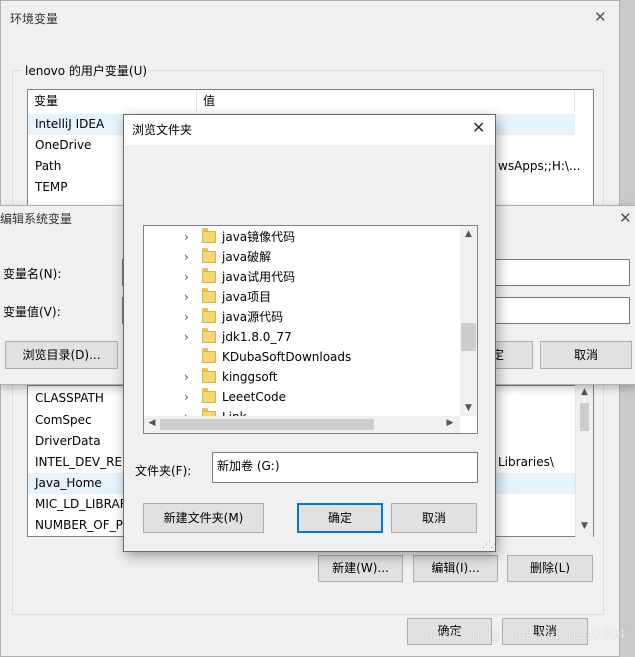  I want to click on user-vars-group-label: lenovo 的用户变量(U), so click(86, 70).